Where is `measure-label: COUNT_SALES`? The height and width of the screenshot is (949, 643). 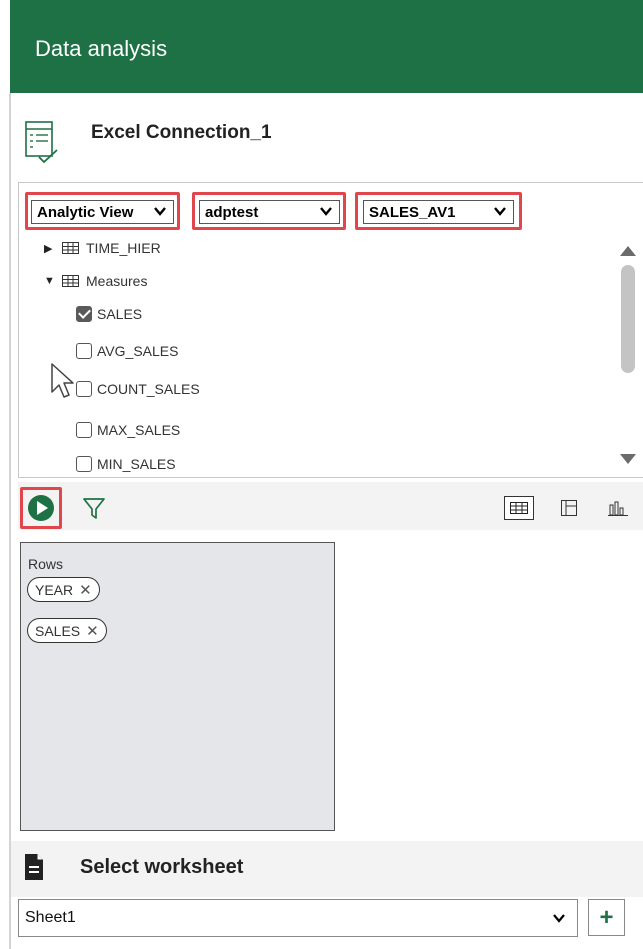
measure-label: COUNT_SALES is located at coordinates (148, 389).